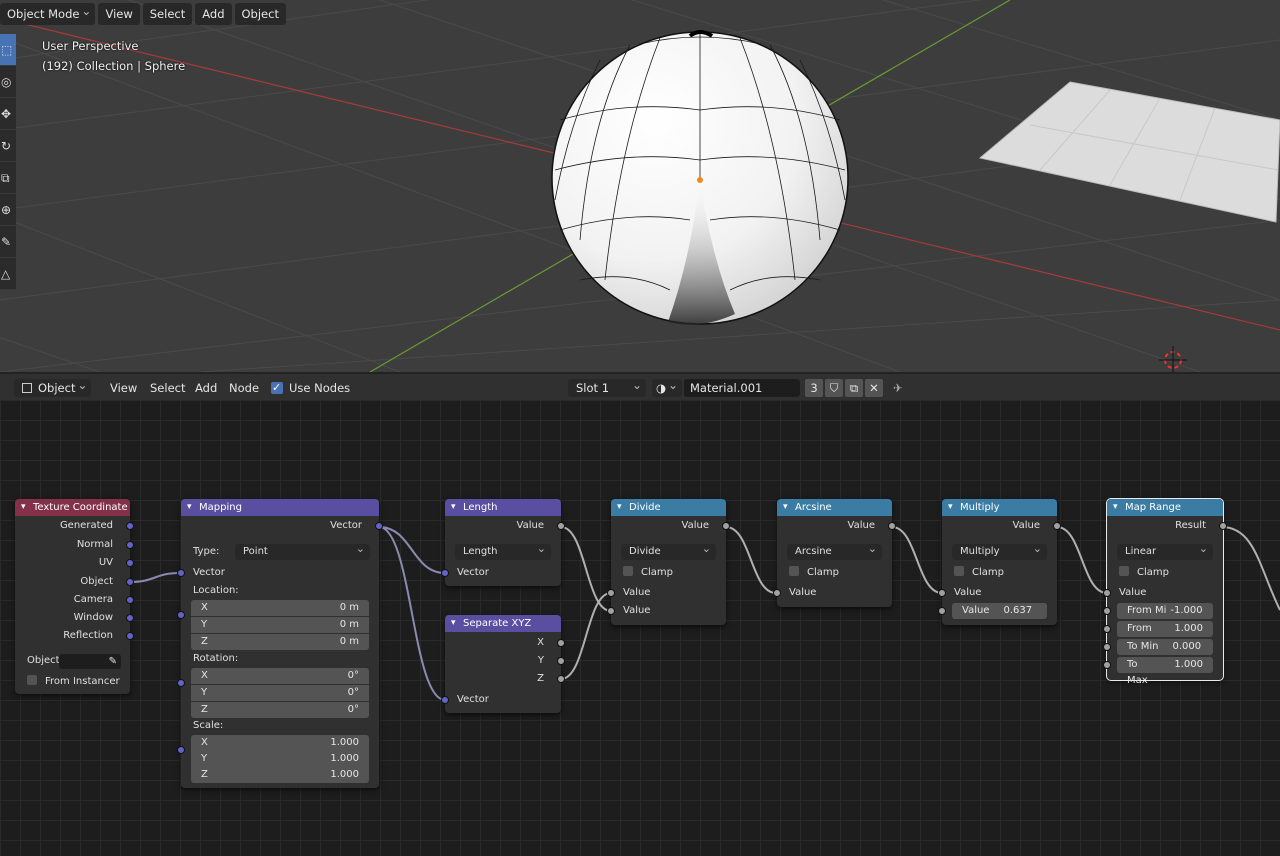 Image resolution: width=1280 pixels, height=856 pixels. Describe the element at coordinates (32, 680) in the screenshot. I see `from-instancer-checkbox` at that location.